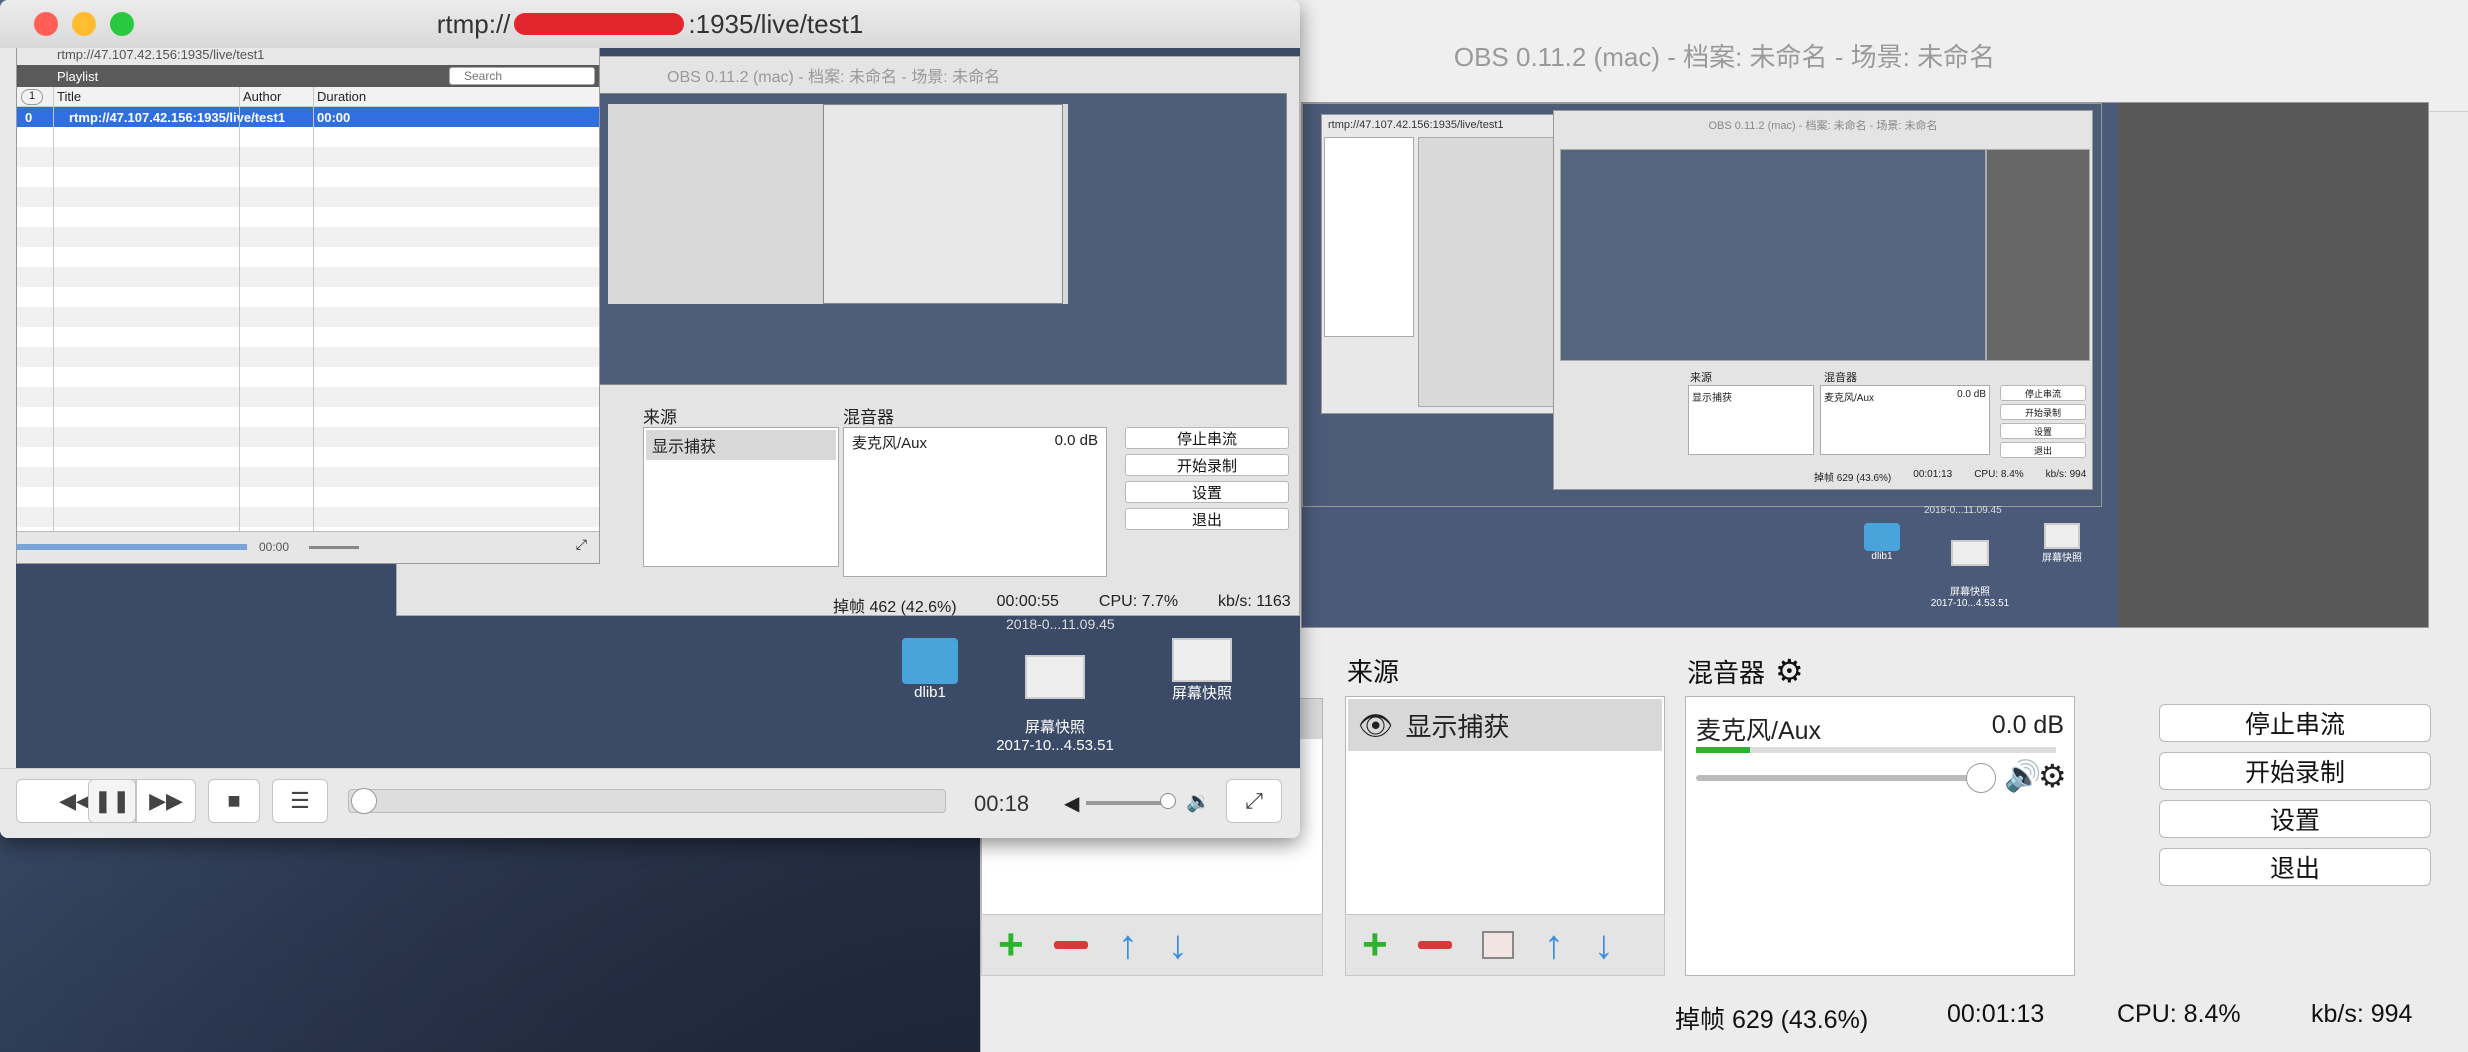  What do you see at coordinates (1751, 420) in the screenshot?
I see `nested-sources-panel: 显示捕获` at bounding box center [1751, 420].